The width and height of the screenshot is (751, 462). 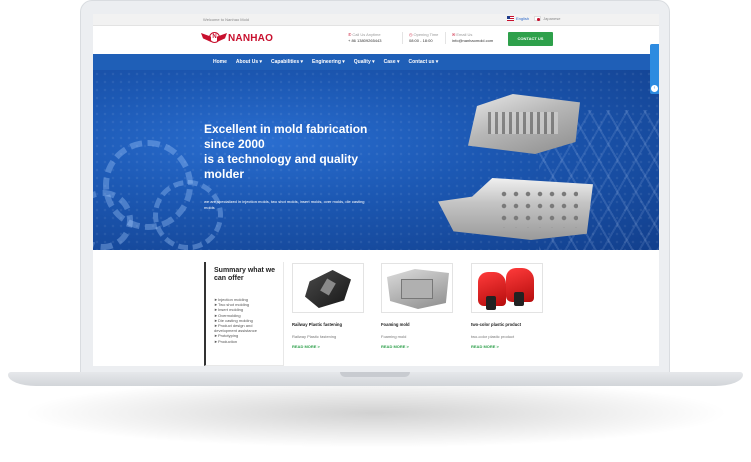 I want to click on collapse-arrow-icon: ‹, so click(x=654, y=88).